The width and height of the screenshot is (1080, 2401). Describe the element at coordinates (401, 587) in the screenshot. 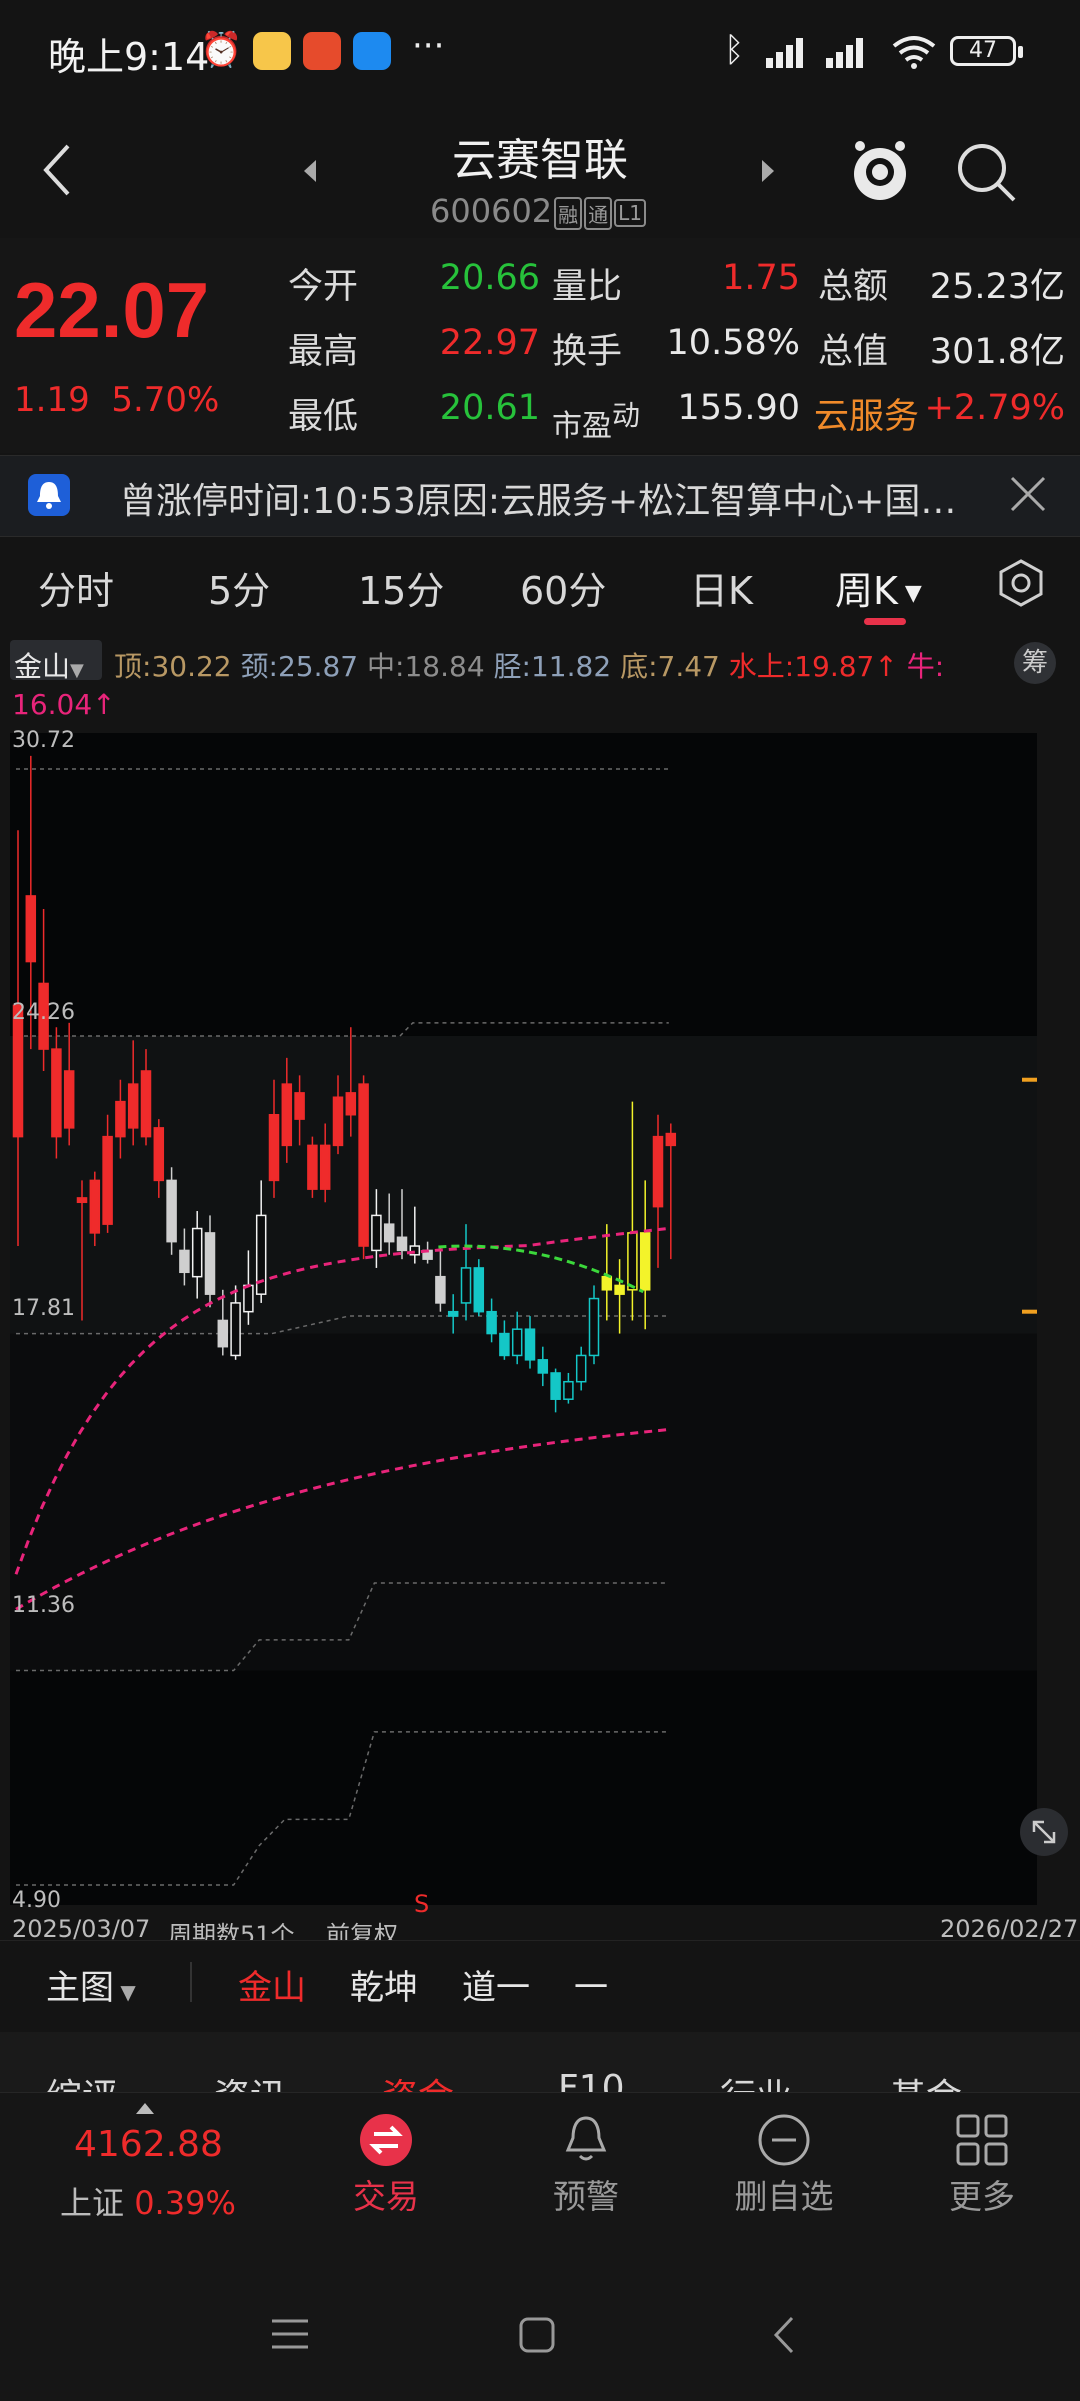

I see `tab-15min: 15分` at that location.